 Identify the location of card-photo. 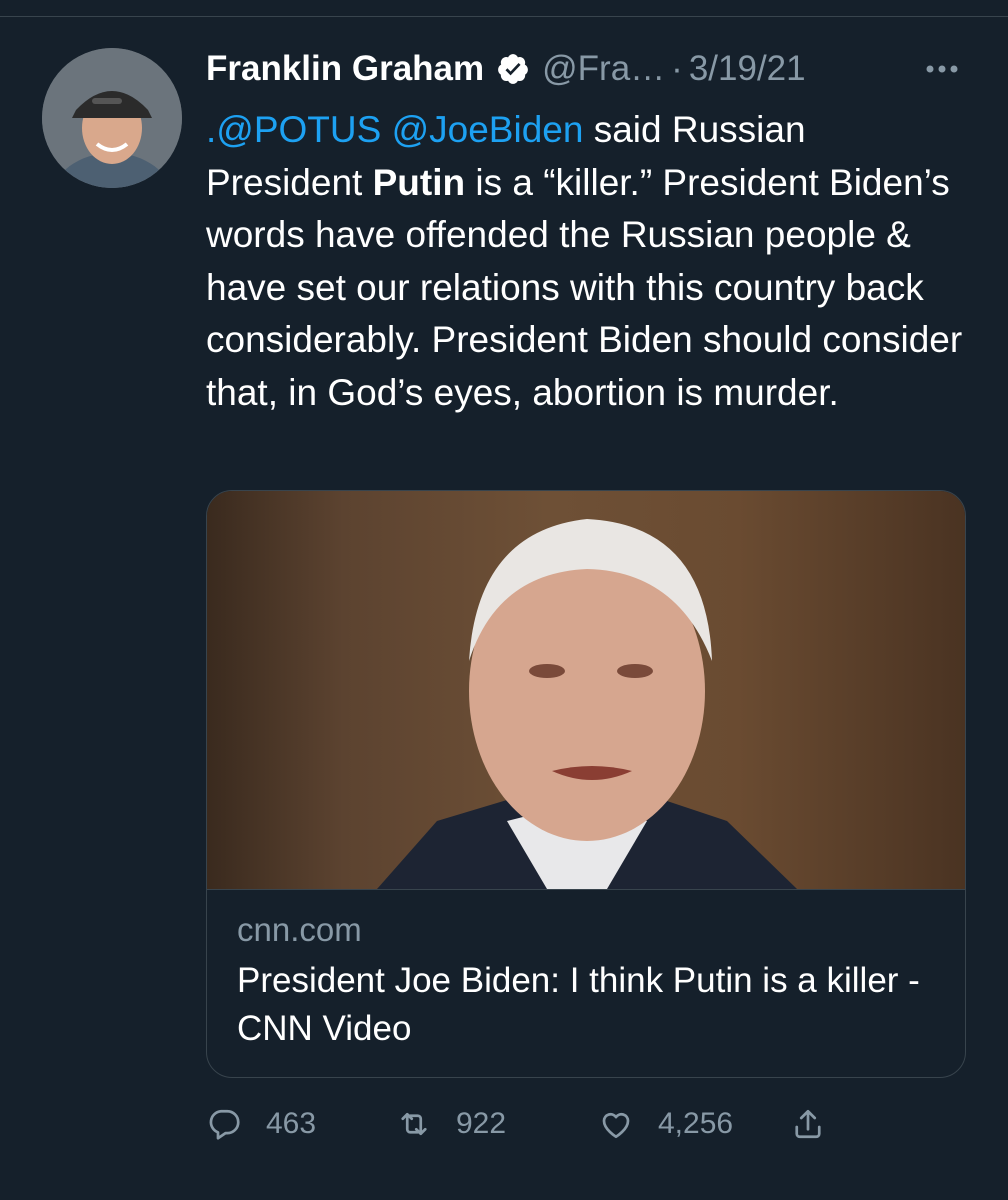
(587, 704).